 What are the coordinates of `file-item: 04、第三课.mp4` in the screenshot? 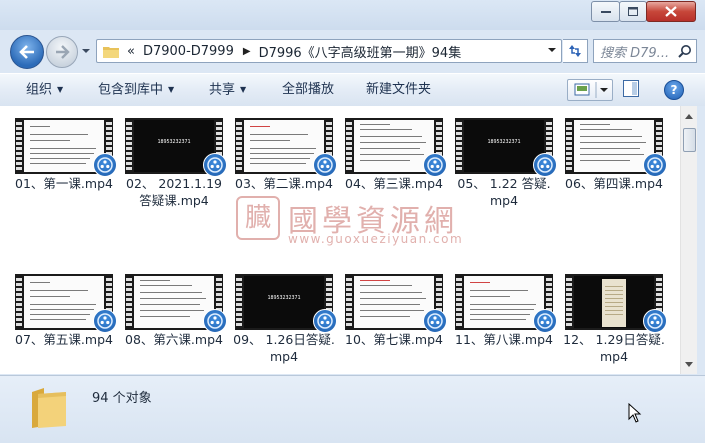 It's located at (394, 155).